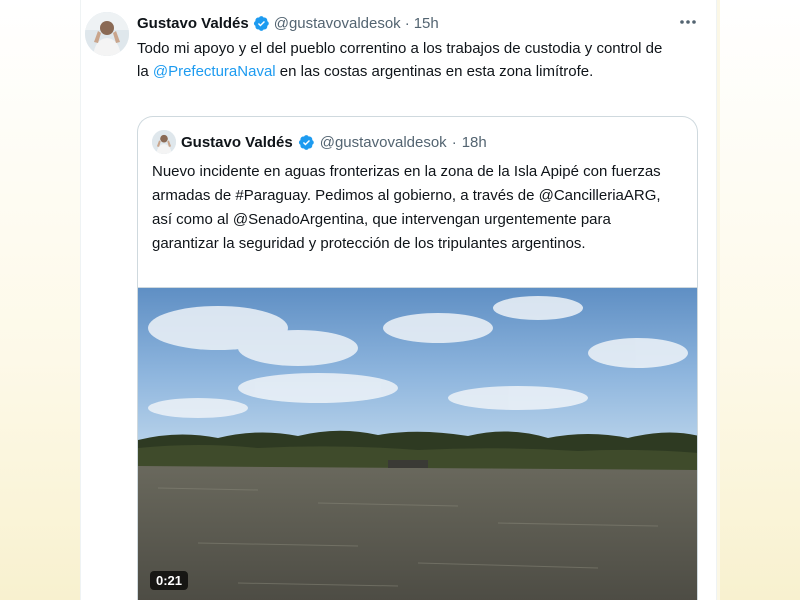 The image size is (800, 600). I want to click on quoted-timestamp: 18h, so click(474, 142).